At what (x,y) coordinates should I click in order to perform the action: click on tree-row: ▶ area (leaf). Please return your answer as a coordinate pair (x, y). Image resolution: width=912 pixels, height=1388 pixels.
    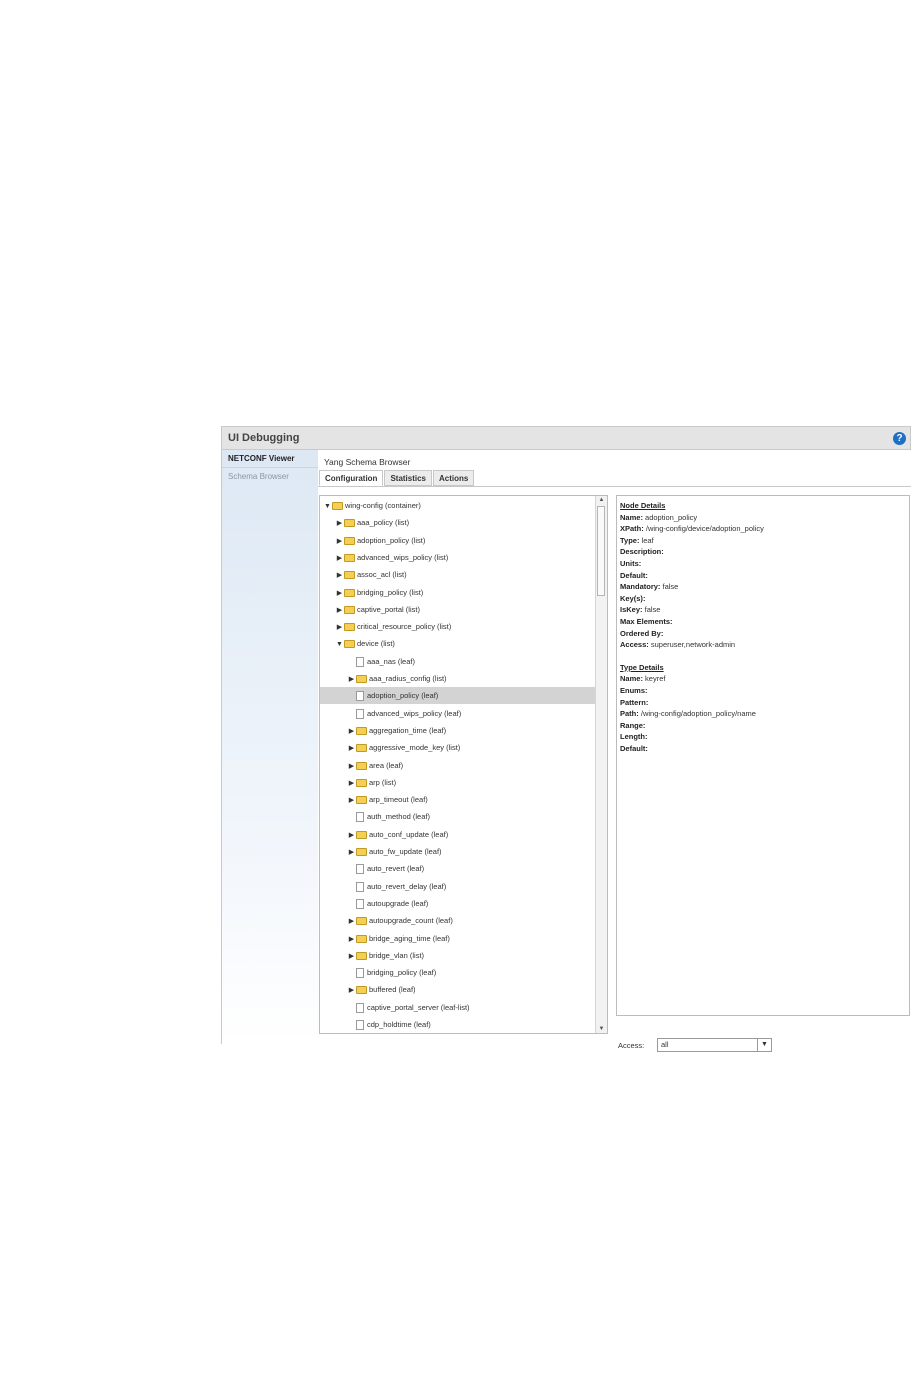
    Looking at the image, I should click on (463, 766).